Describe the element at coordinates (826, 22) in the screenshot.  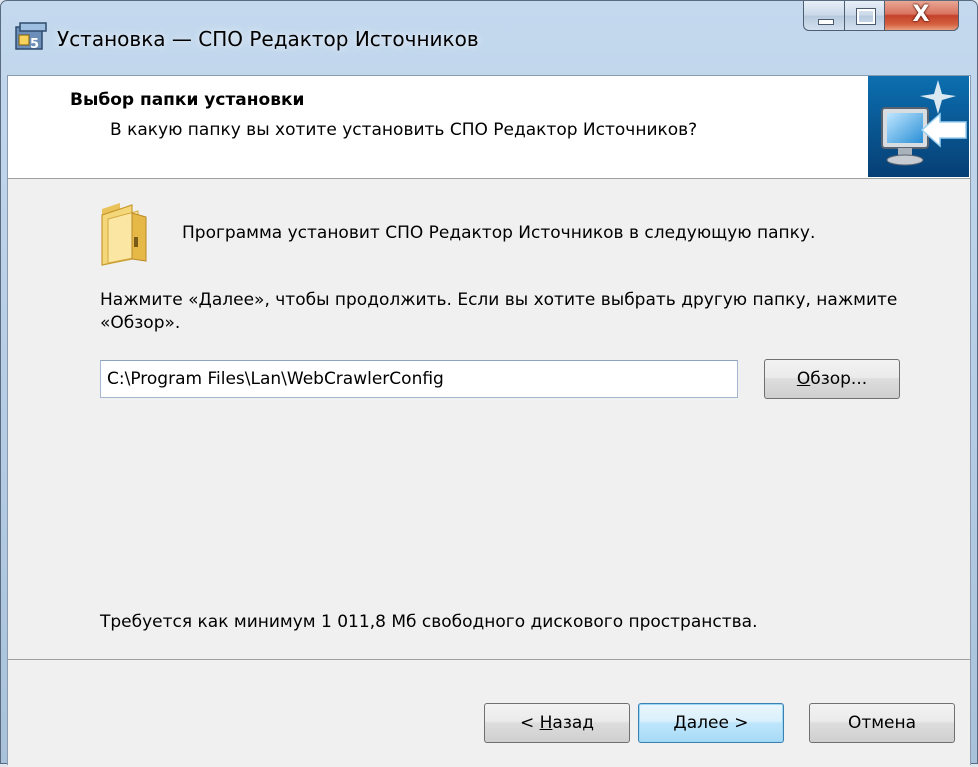
I see `minimize-icon` at that location.